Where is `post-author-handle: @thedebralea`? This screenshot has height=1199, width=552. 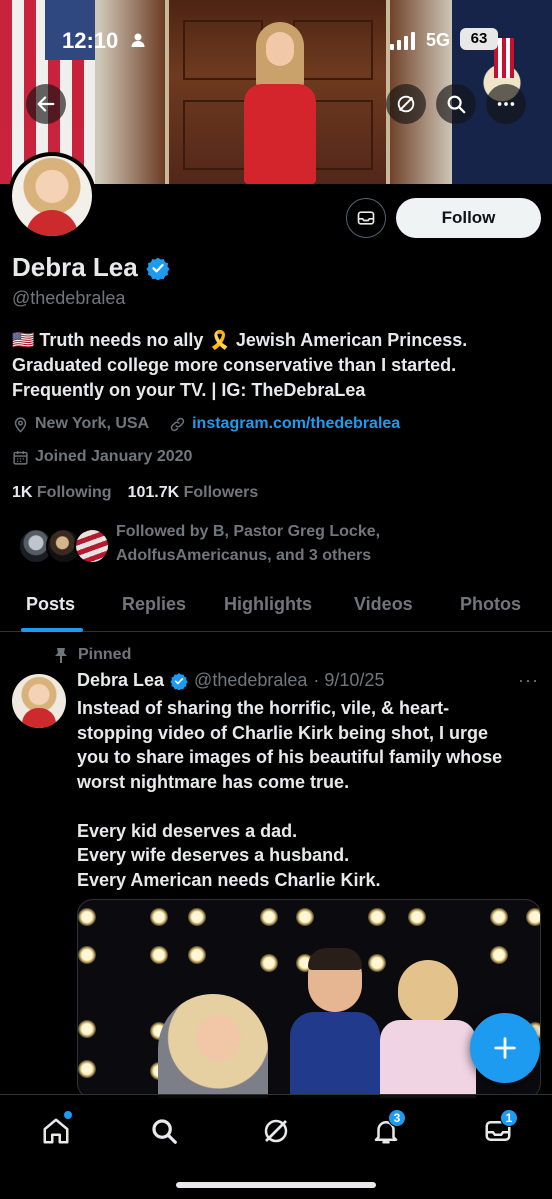 post-author-handle: @thedebralea is located at coordinates (250, 680).